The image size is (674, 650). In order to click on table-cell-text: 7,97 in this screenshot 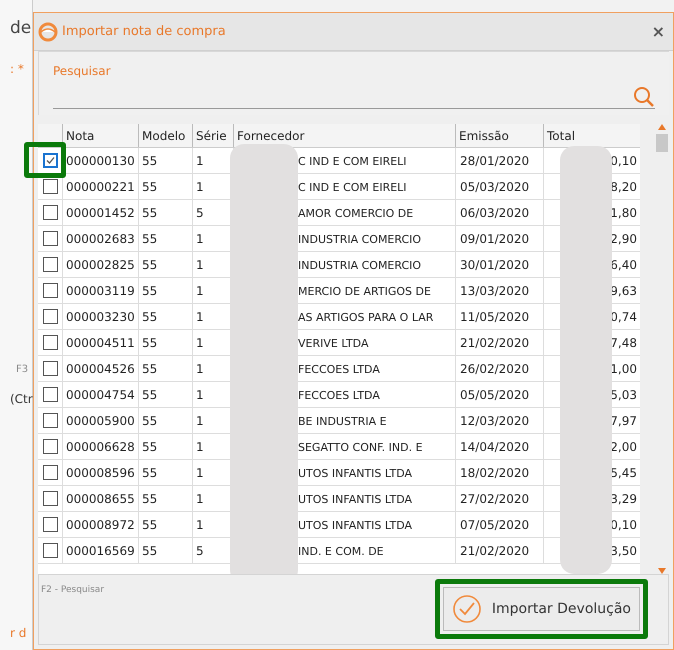, I will do `click(623, 421)`.